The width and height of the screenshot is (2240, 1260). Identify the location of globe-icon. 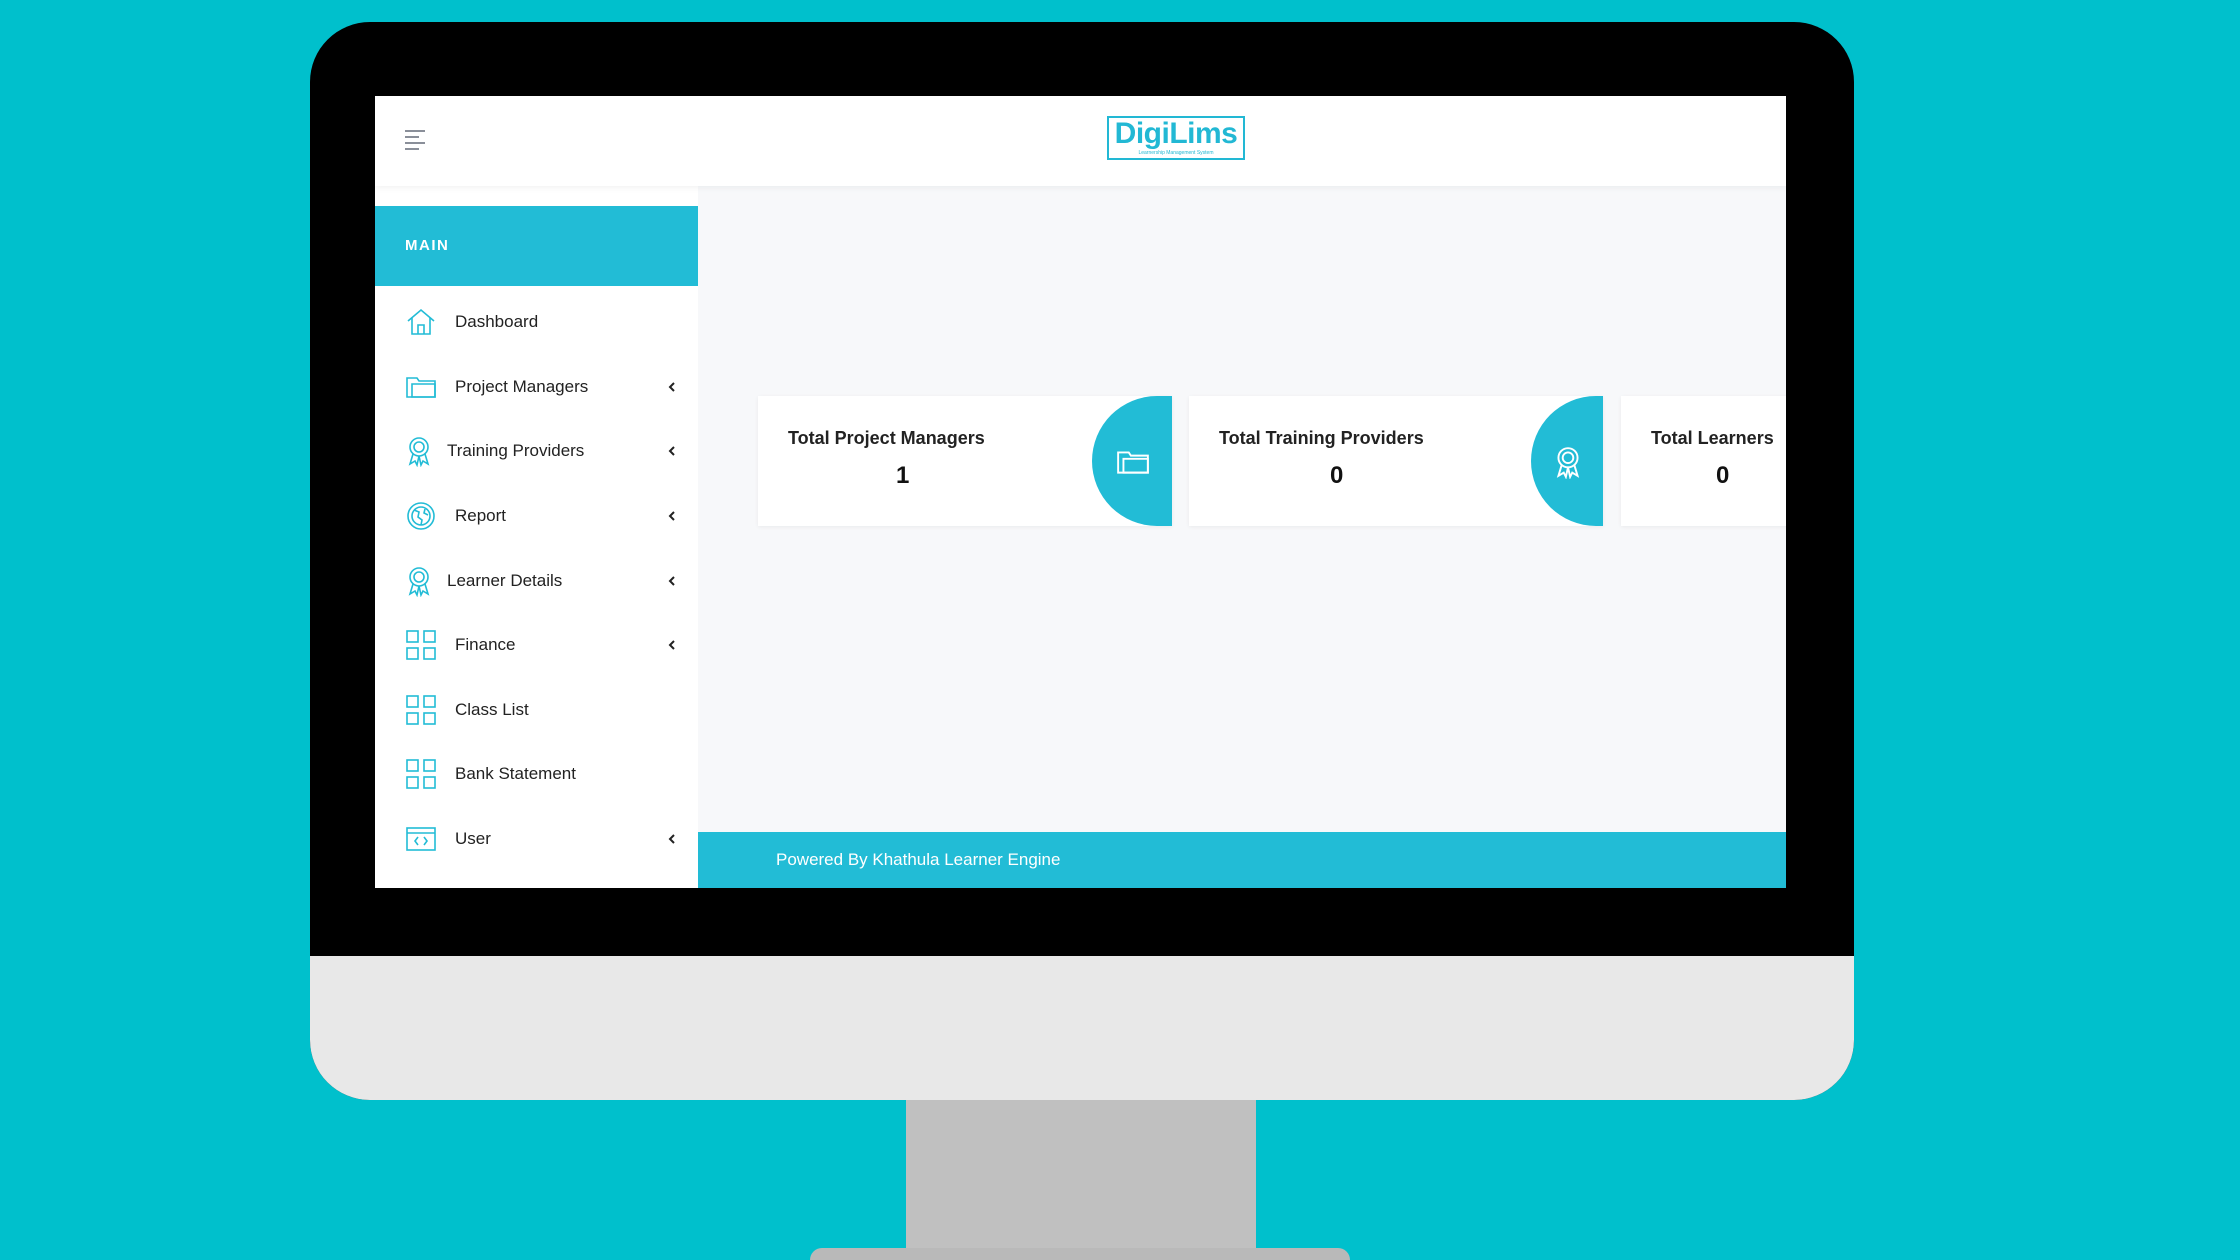
(421, 516).